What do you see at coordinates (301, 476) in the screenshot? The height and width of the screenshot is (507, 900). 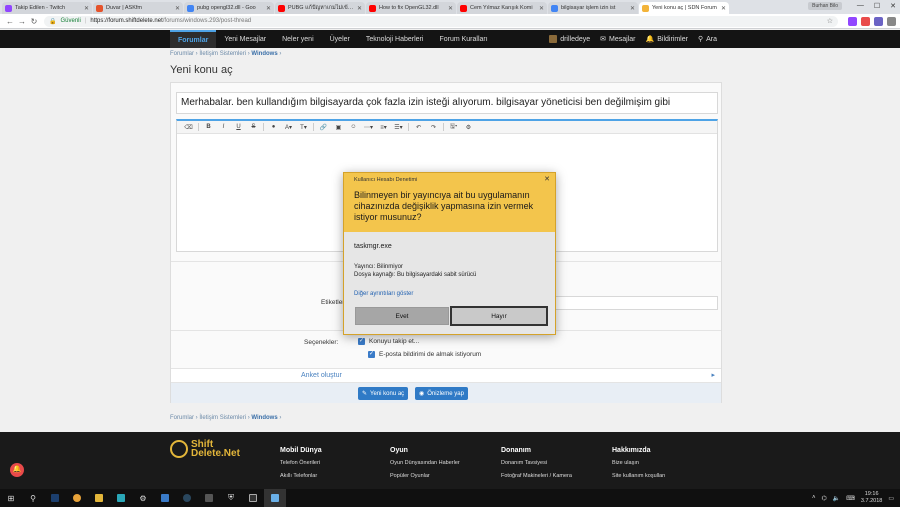 I see `footer-link: Akıllı Telefonlar` at bounding box center [301, 476].